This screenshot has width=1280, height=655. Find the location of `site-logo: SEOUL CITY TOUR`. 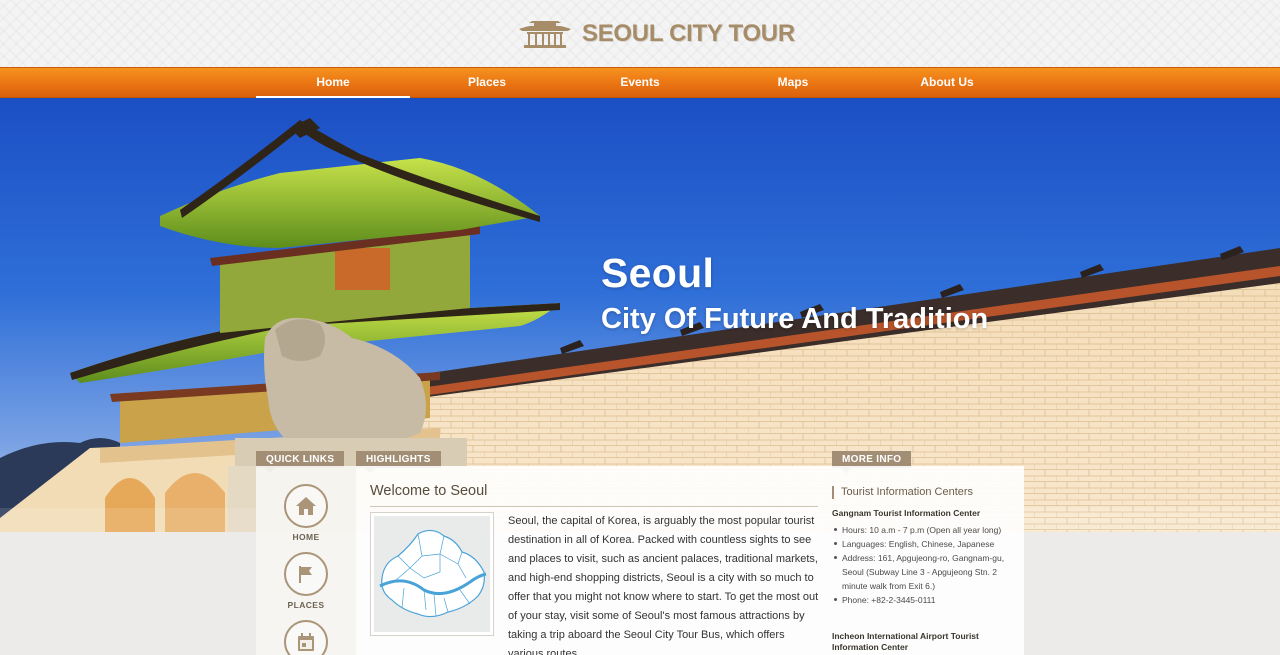

site-logo: SEOUL CITY TOUR is located at coordinates (656, 34).